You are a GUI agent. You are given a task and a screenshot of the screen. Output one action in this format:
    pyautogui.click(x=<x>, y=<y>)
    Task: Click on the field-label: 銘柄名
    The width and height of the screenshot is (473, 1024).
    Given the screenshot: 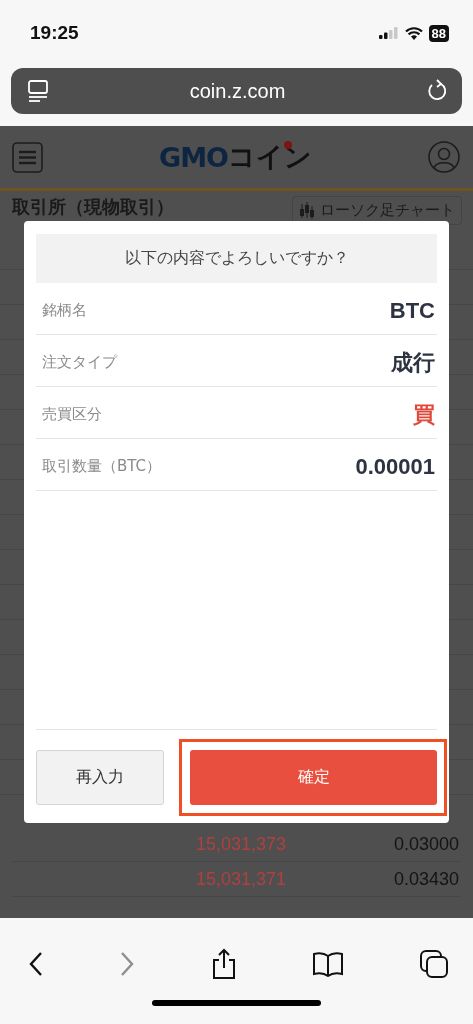 What is the action you would take?
    pyautogui.click(x=64, y=310)
    